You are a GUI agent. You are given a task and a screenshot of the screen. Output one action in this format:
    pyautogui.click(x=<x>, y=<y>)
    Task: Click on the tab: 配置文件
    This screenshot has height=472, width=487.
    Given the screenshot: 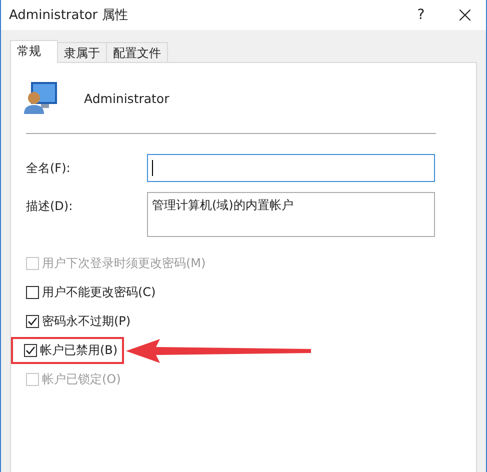 What is the action you would take?
    pyautogui.click(x=137, y=52)
    